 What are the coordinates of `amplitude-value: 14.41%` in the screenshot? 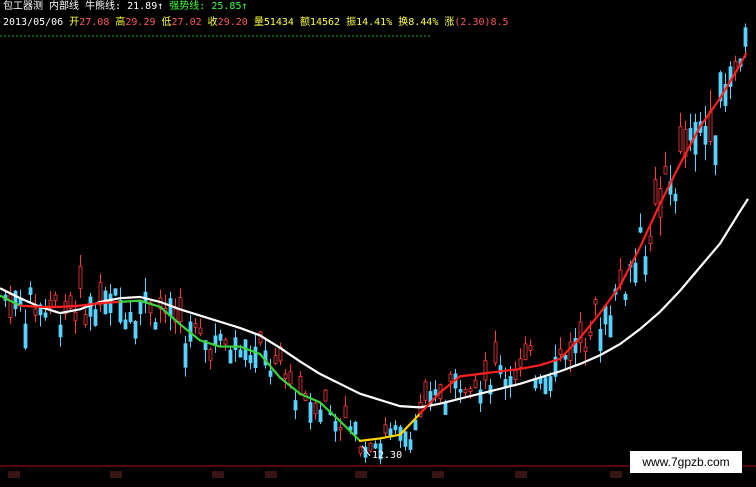 It's located at (374, 22).